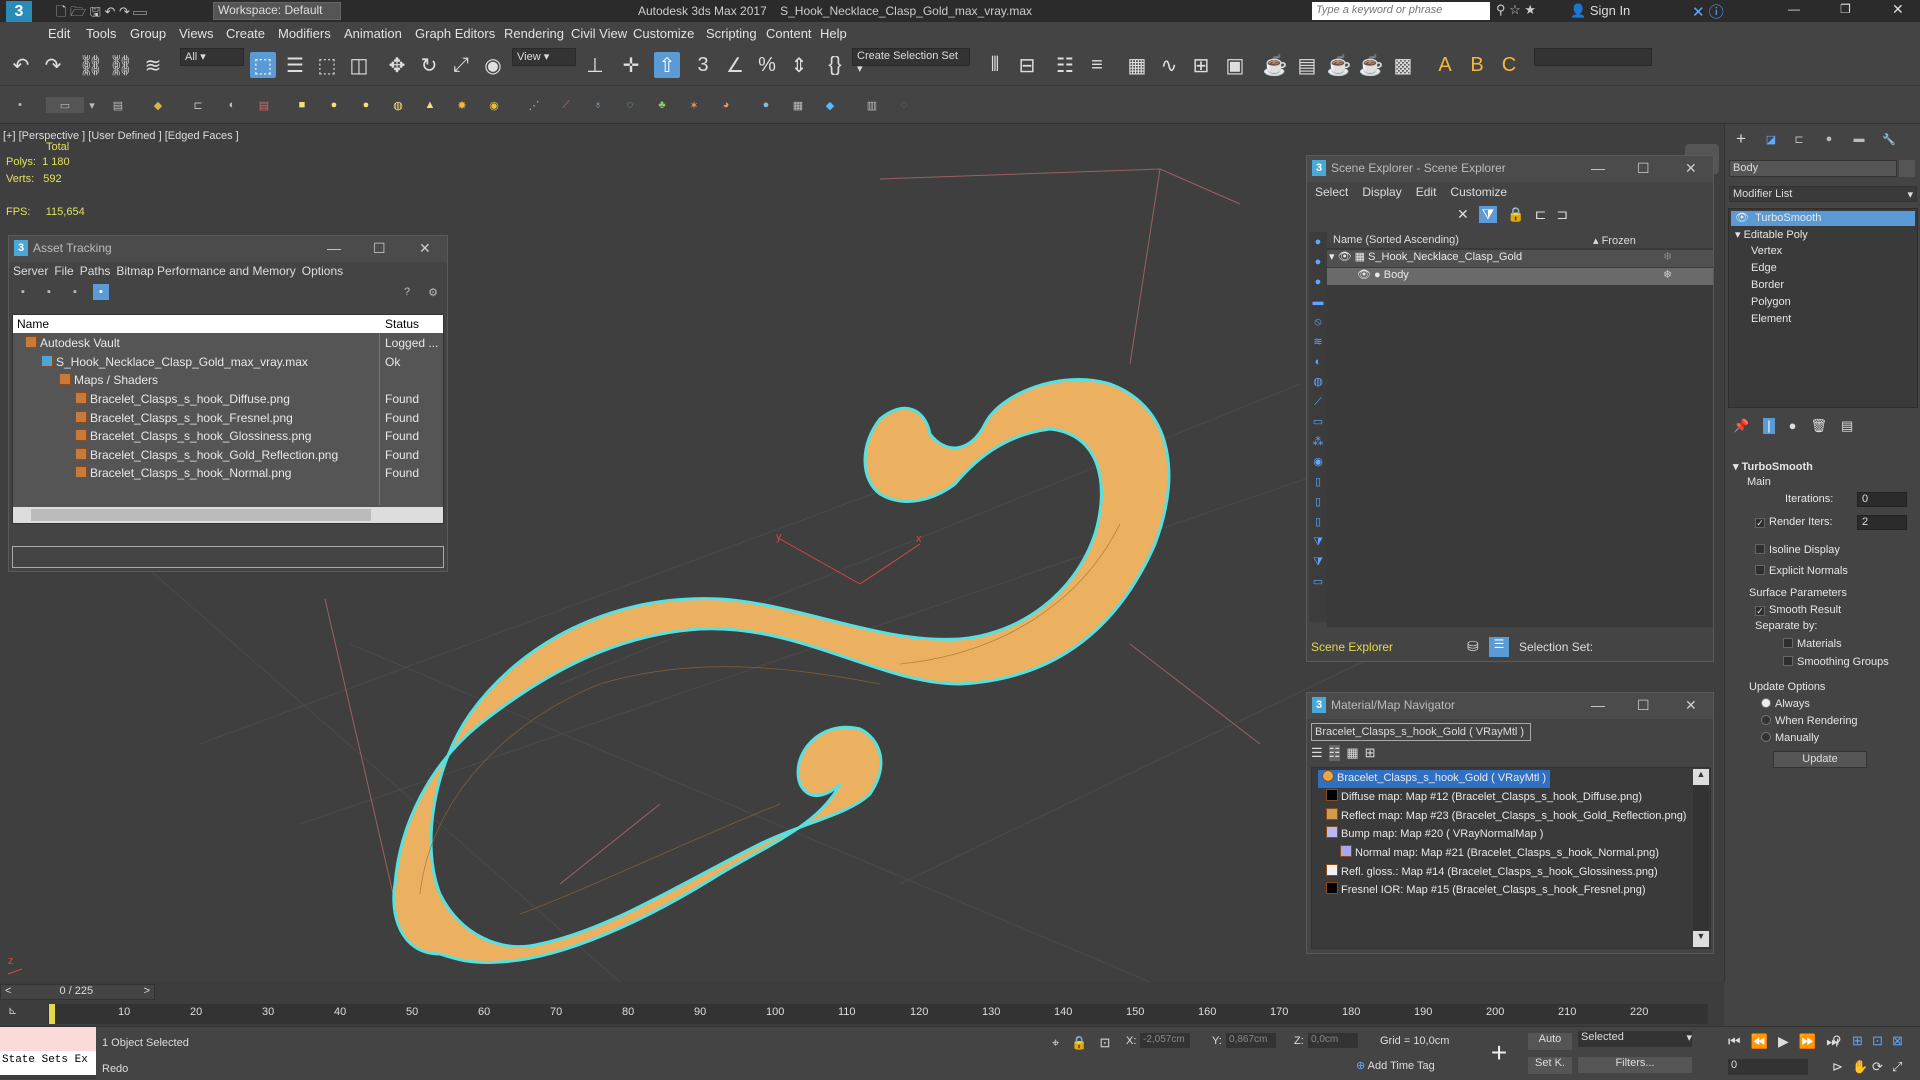 The width and height of the screenshot is (1920, 1080). What do you see at coordinates (1334, 753) in the screenshot?
I see `small-icons-icon: ☷` at bounding box center [1334, 753].